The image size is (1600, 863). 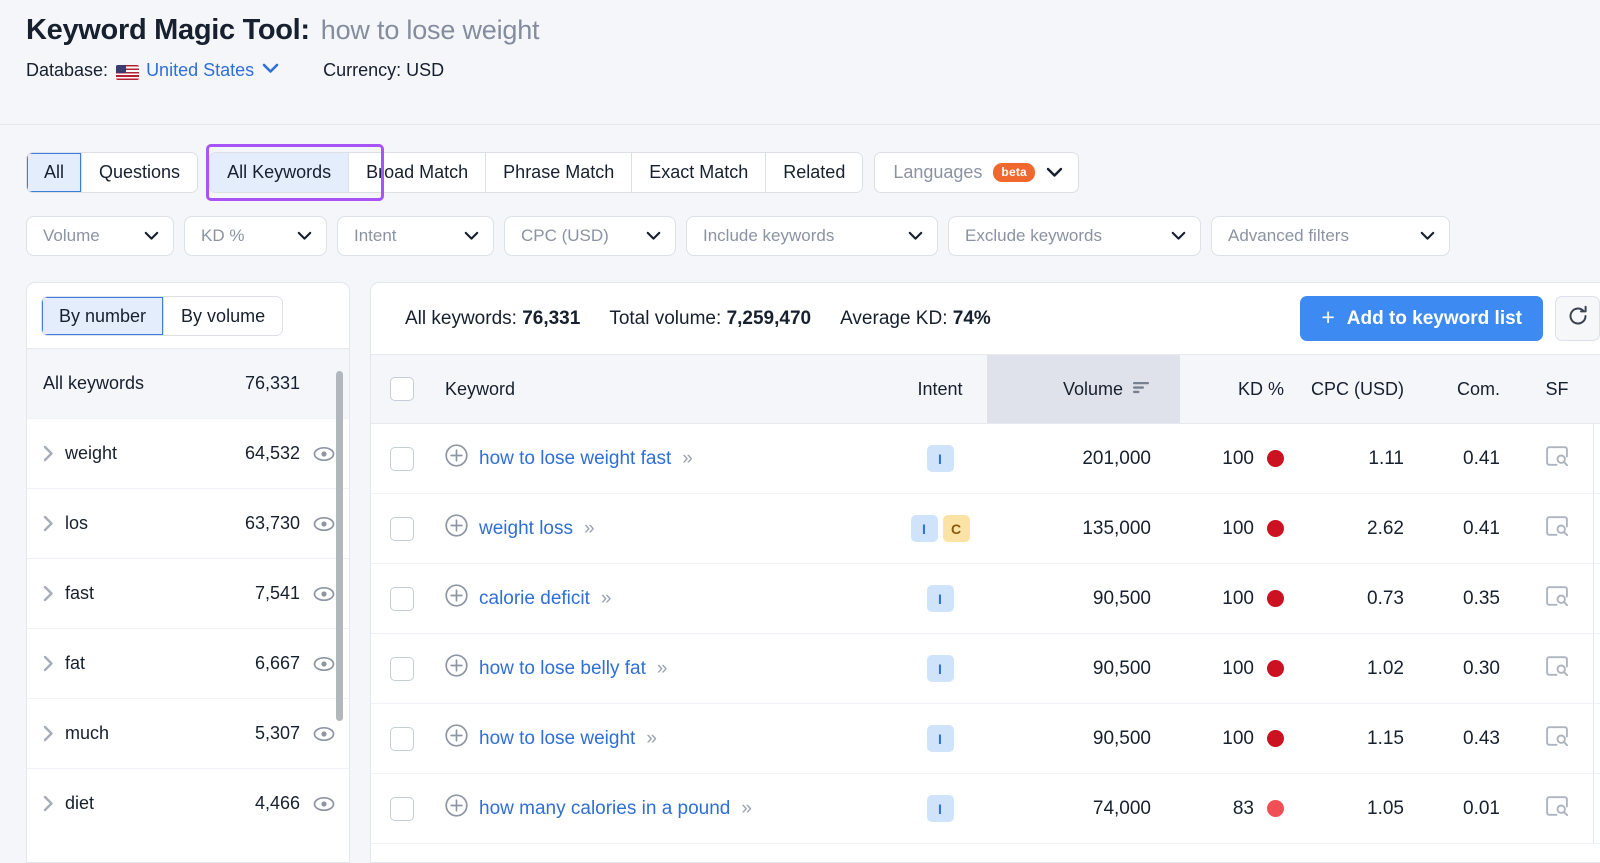 I want to click on toggle-by-volume: By volume, so click(x=223, y=316).